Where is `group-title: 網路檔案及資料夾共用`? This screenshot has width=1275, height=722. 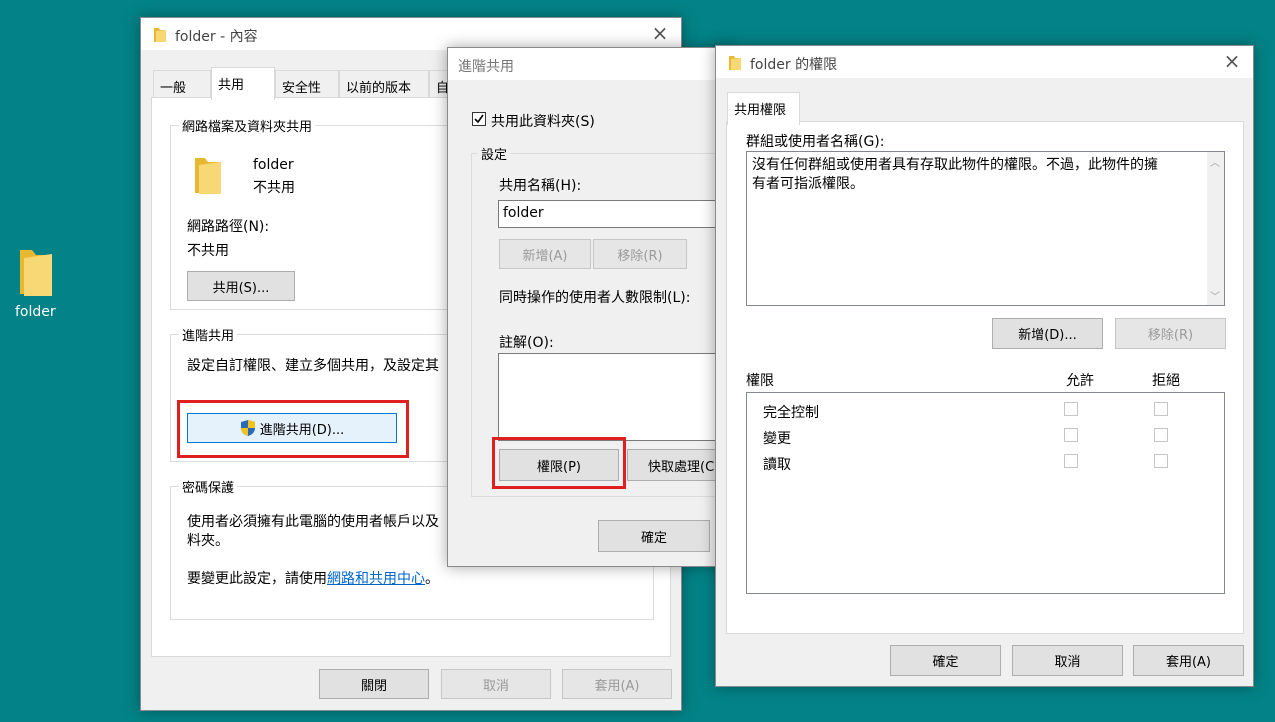
group-title: 網路檔案及資料夾共用 is located at coordinates (247, 125).